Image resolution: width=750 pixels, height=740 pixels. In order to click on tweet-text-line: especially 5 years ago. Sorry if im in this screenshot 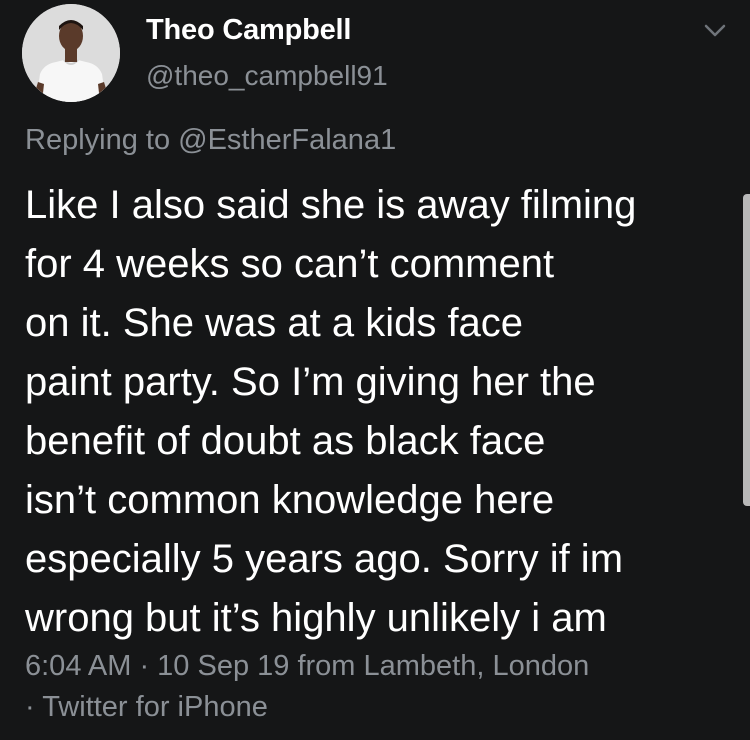, I will do `click(324, 559)`.